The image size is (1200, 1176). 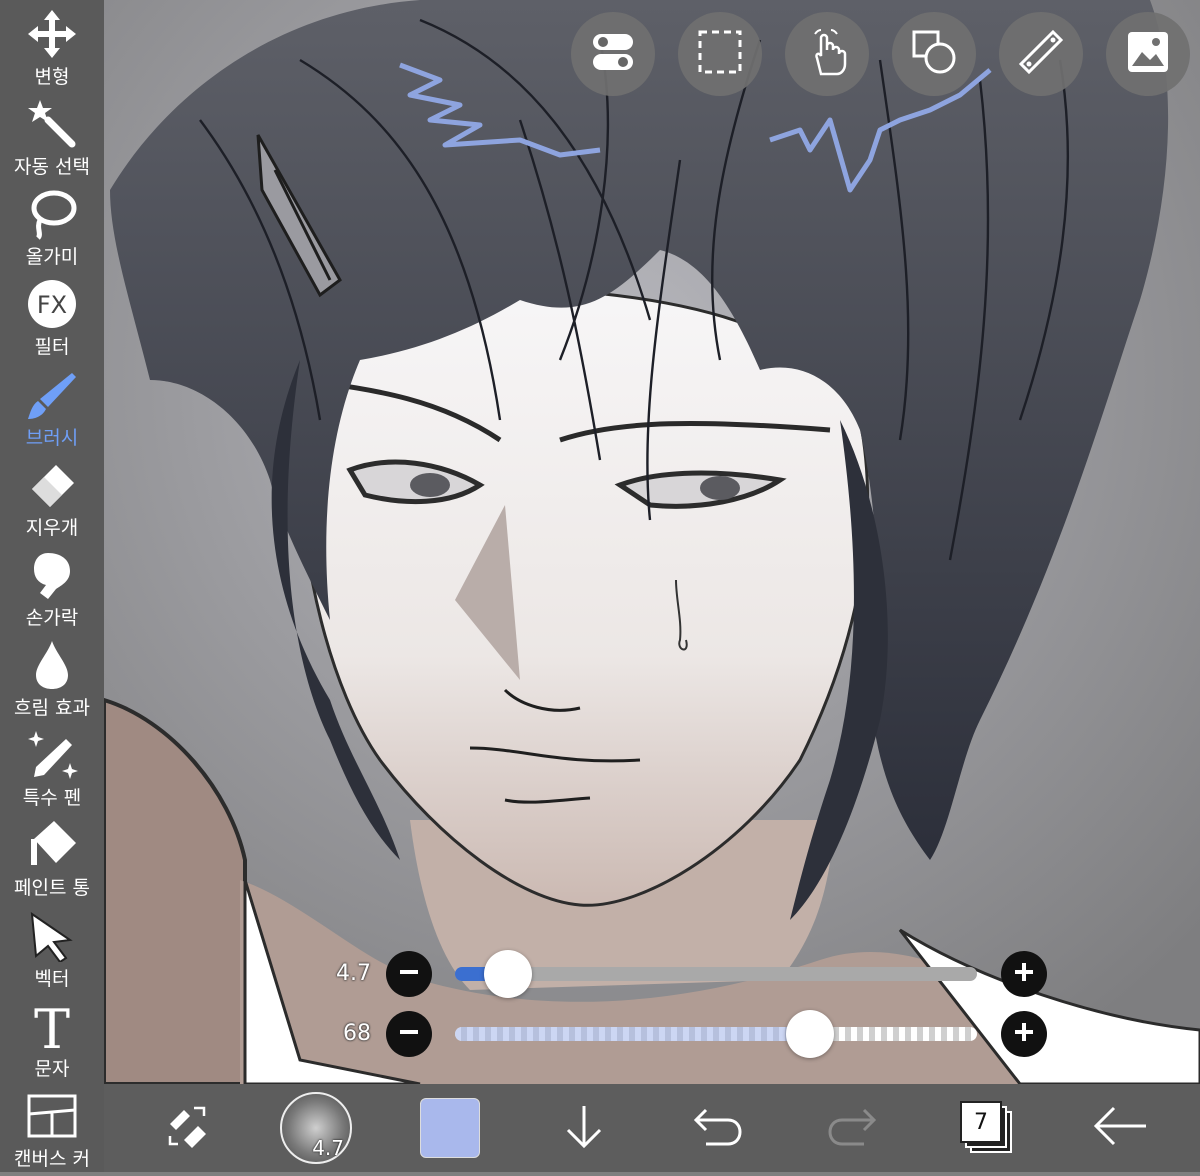 What do you see at coordinates (52, 167) in the screenshot?
I see `tool-label: 자동 선택` at bounding box center [52, 167].